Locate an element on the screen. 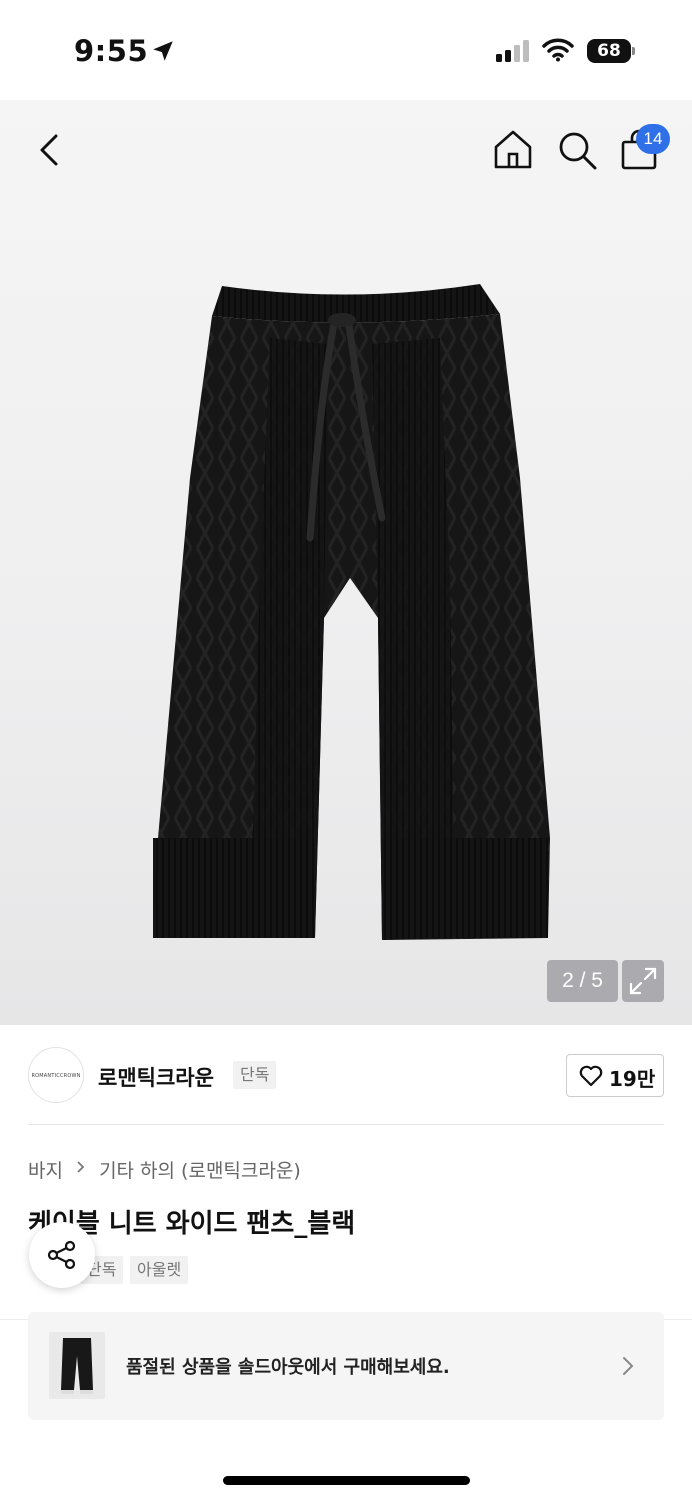 The width and height of the screenshot is (692, 1500). cellular-signal-icon is located at coordinates (512, 51).